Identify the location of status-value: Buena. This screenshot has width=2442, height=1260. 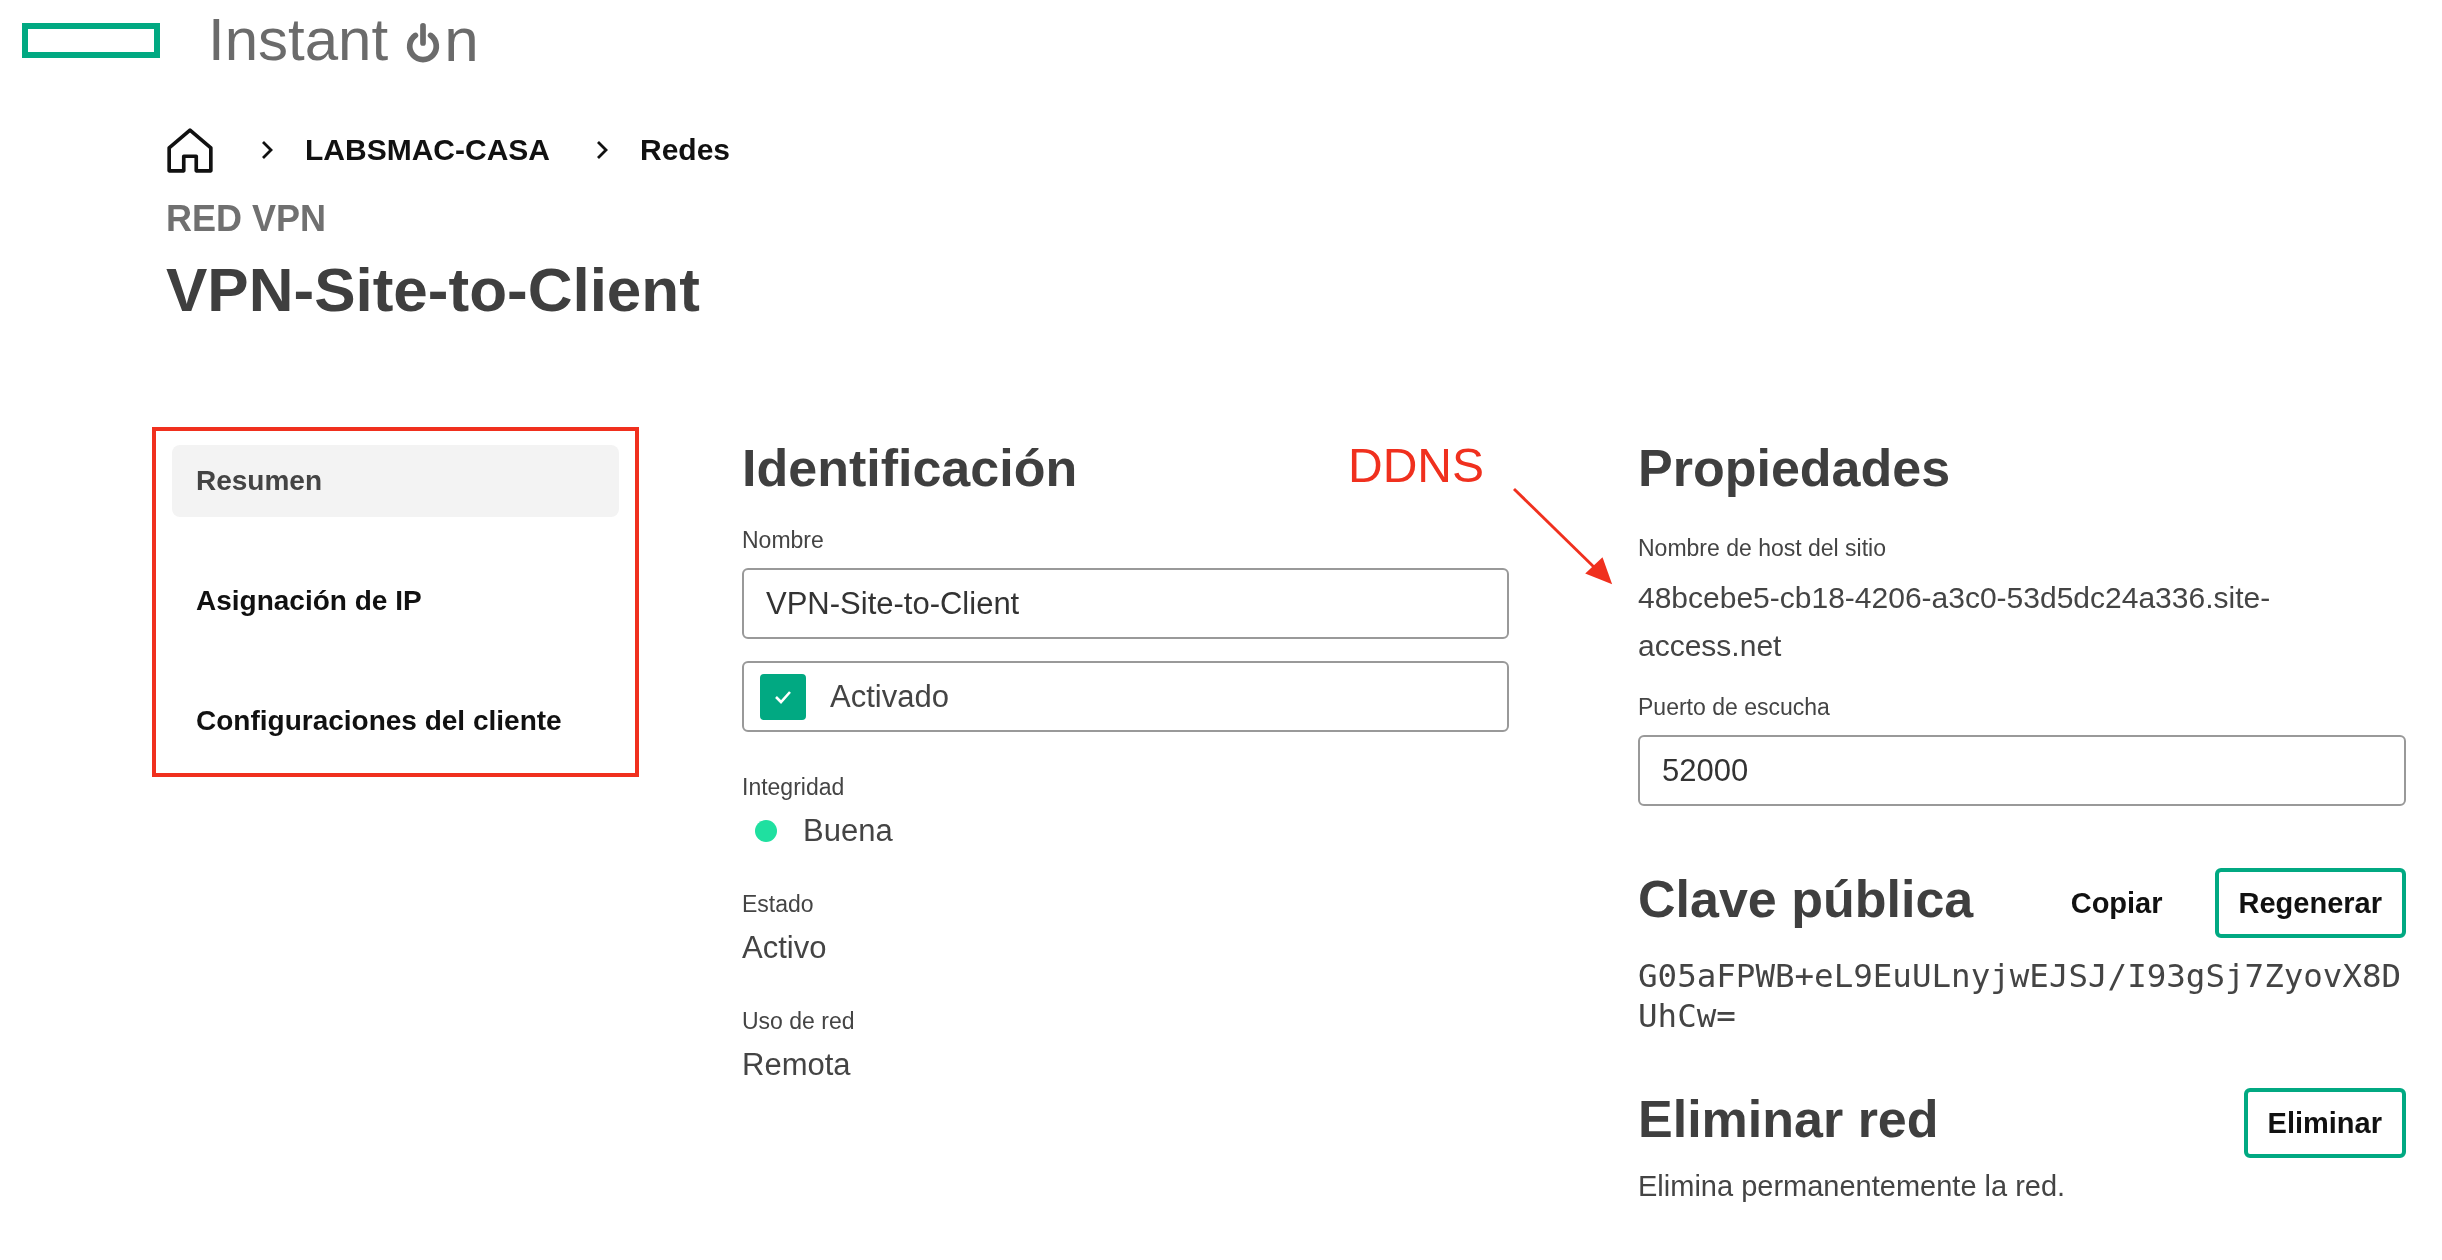
(848, 831).